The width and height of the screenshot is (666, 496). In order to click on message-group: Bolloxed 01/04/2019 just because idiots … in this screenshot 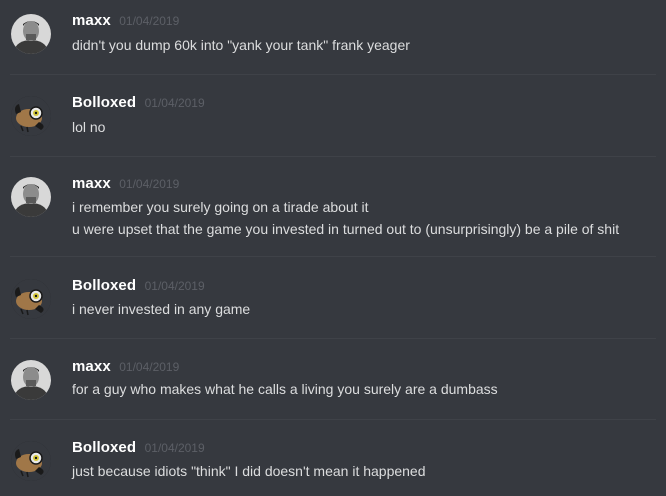, I will do `click(333, 466)`.